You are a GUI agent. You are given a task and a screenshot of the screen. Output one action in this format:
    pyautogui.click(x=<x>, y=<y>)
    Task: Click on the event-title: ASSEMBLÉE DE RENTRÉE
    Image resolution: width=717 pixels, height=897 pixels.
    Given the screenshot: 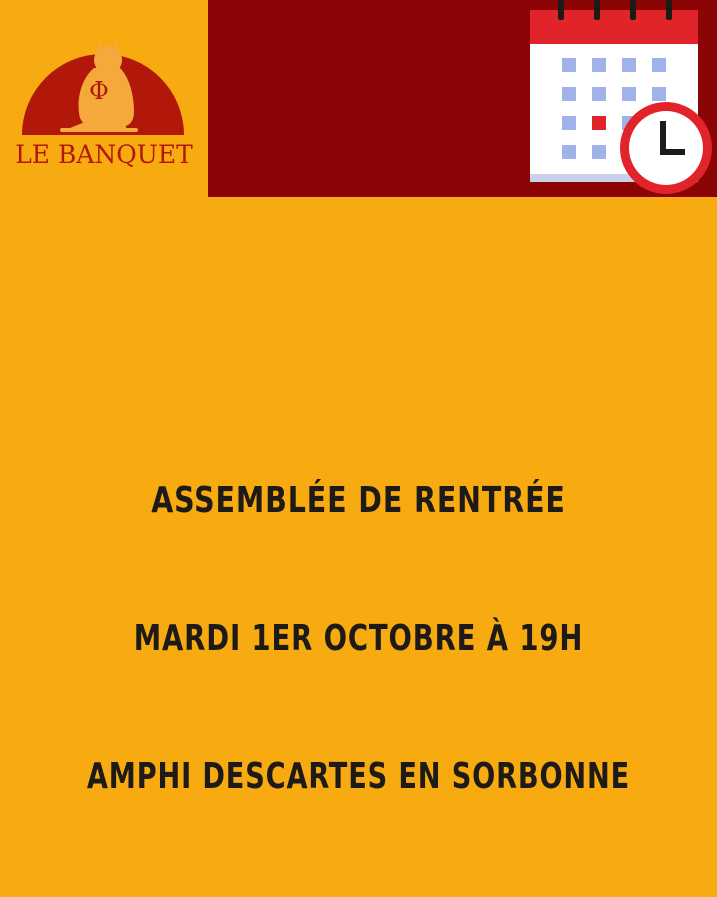 What is the action you would take?
    pyautogui.click(x=358, y=500)
    